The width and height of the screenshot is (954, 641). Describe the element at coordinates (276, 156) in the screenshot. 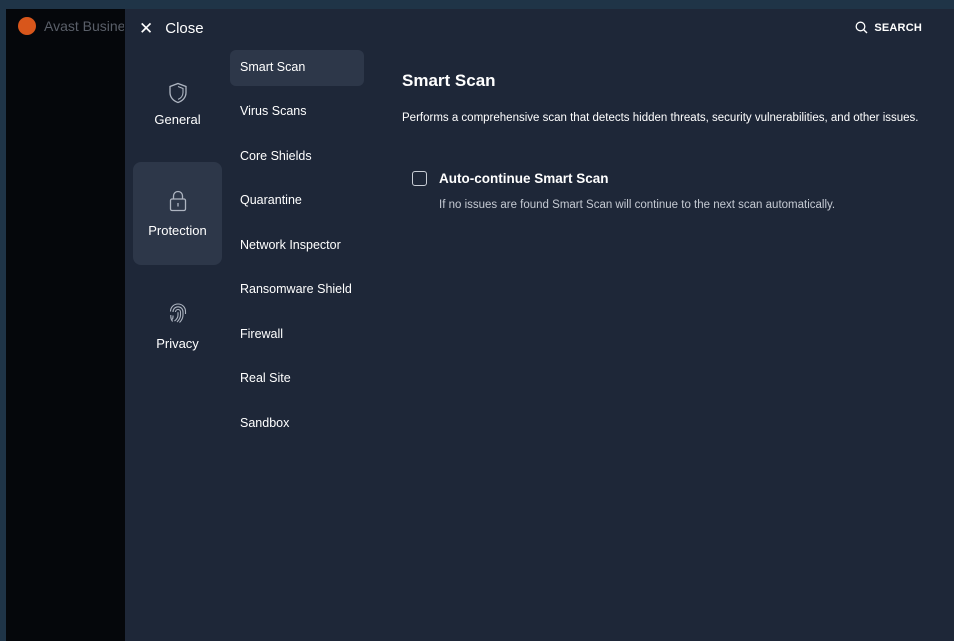

I see `subnav-label: Core Shields` at that location.